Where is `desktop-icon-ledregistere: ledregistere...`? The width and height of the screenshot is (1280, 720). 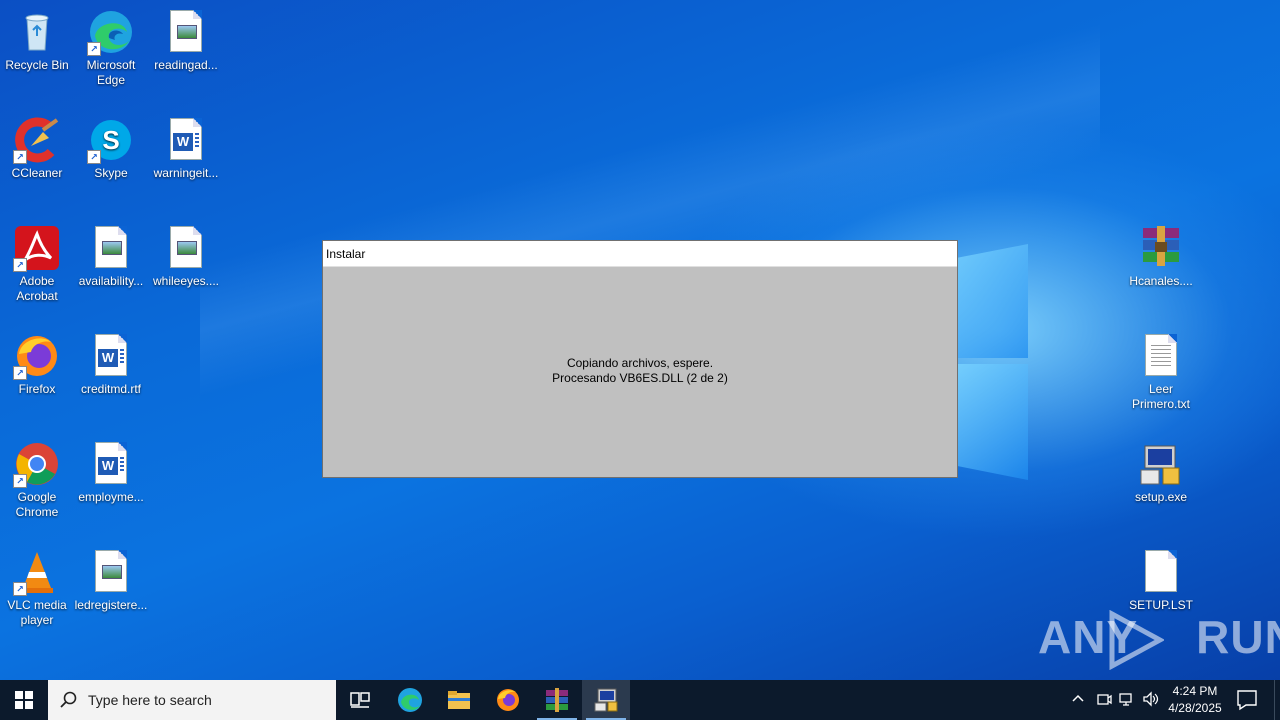 desktop-icon-ledregistere: ledregistere... is located at coordinates (111, 580).